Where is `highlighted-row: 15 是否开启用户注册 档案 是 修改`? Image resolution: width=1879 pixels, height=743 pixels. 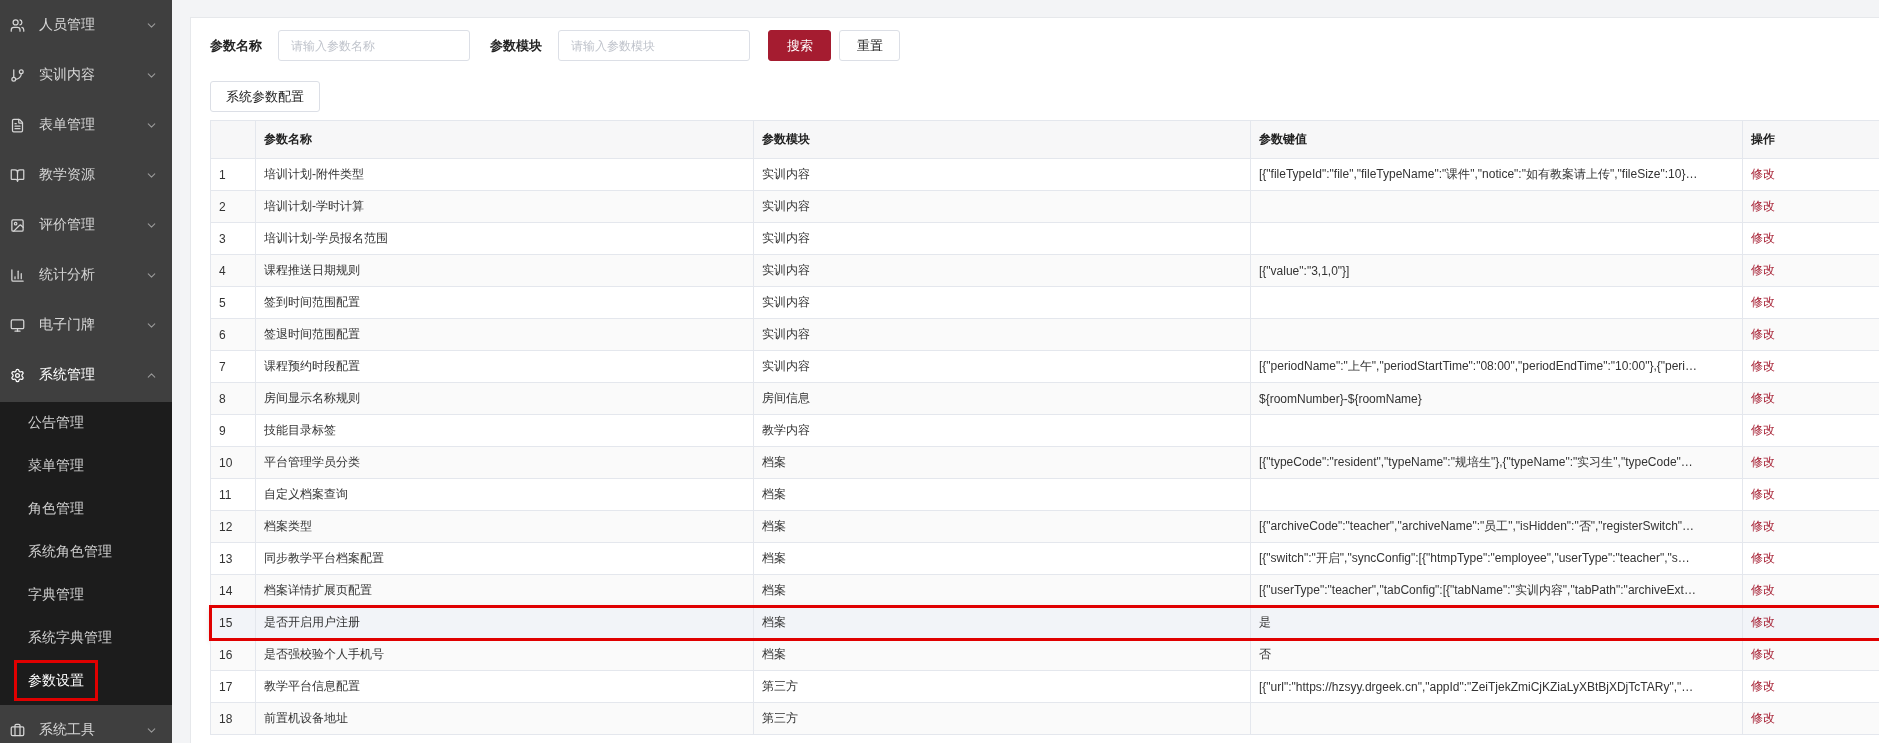 highlighted-row: 15 是否开启用户注册 档案 是 修改 is located at coordinates (1044, 622).